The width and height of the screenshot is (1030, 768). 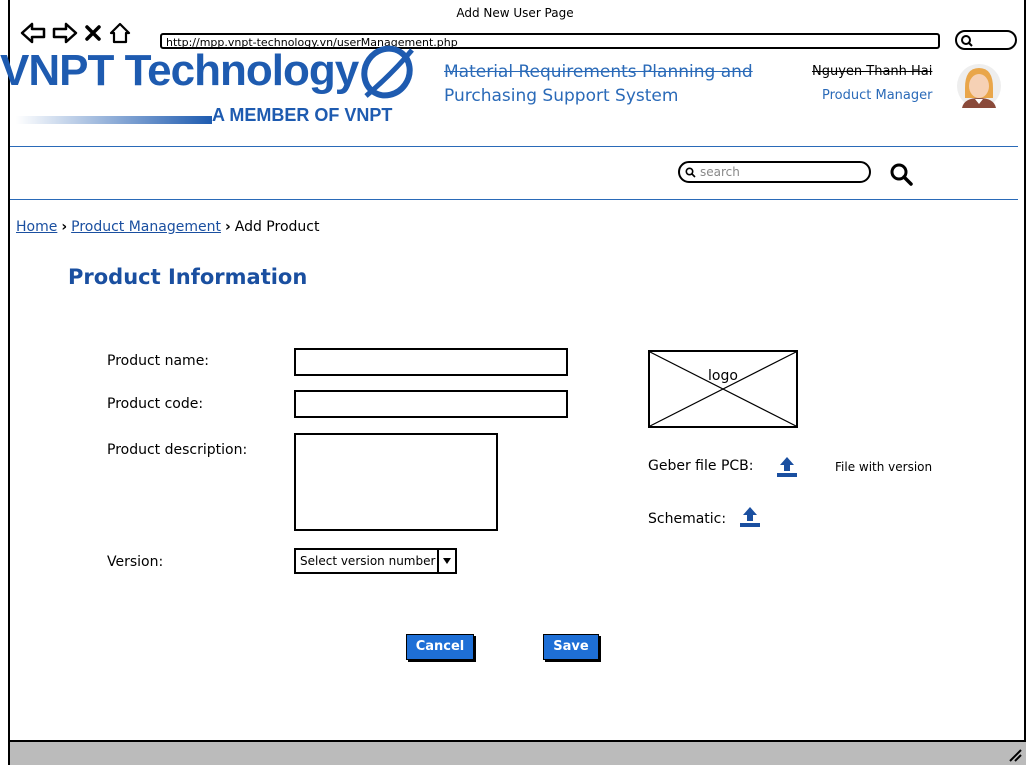 What do you see at coordinates (598, 72) in the screenshot?
I see `system-title-line1: Material Requirements Planning and` at bounding box center [598, 72].